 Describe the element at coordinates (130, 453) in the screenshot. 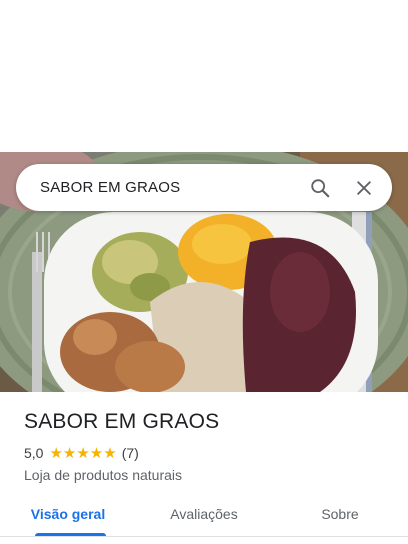

I see `review-count: (7)` at that location.